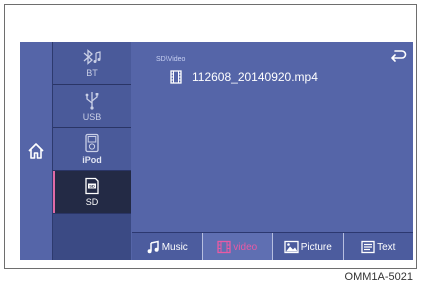 The height and width of the screenshot is (291, 423). I want to click on video-file-icon, so click(176, 77).